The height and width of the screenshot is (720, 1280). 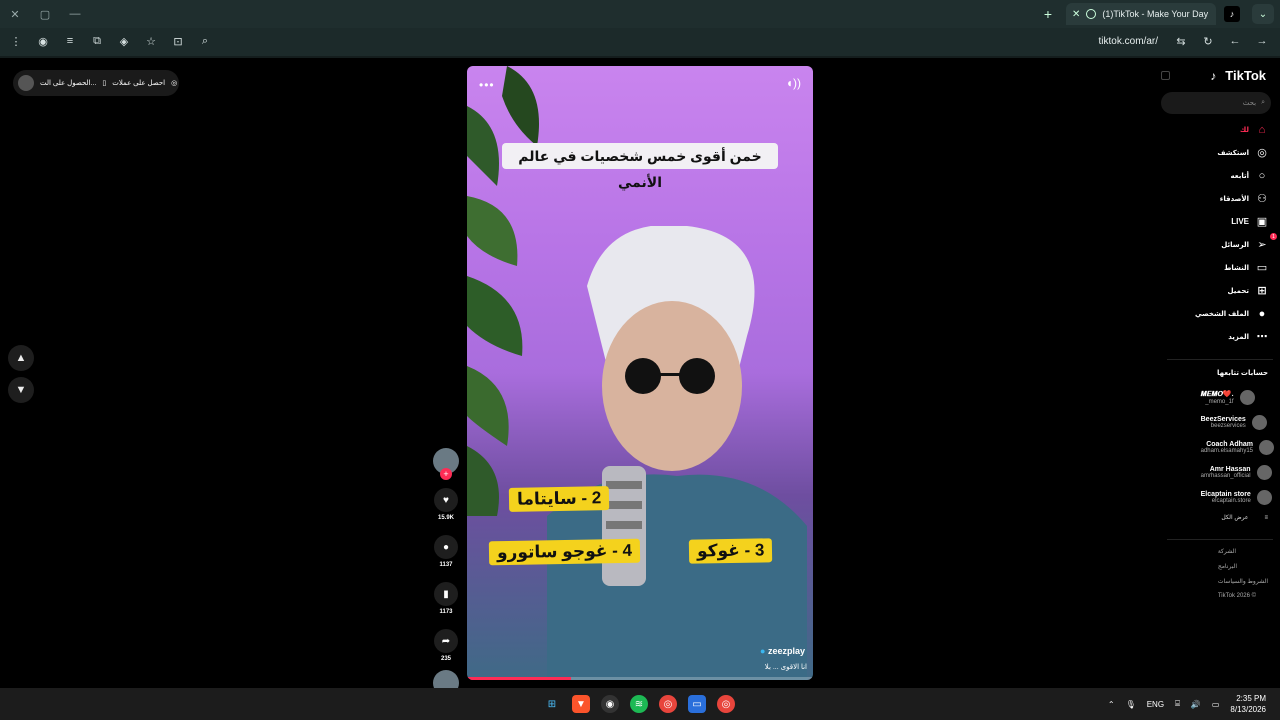 What do you see at coordinates (21, 390) in the screenshot?
I see `next-video-button: ▼` at bounding box center [21, 390].